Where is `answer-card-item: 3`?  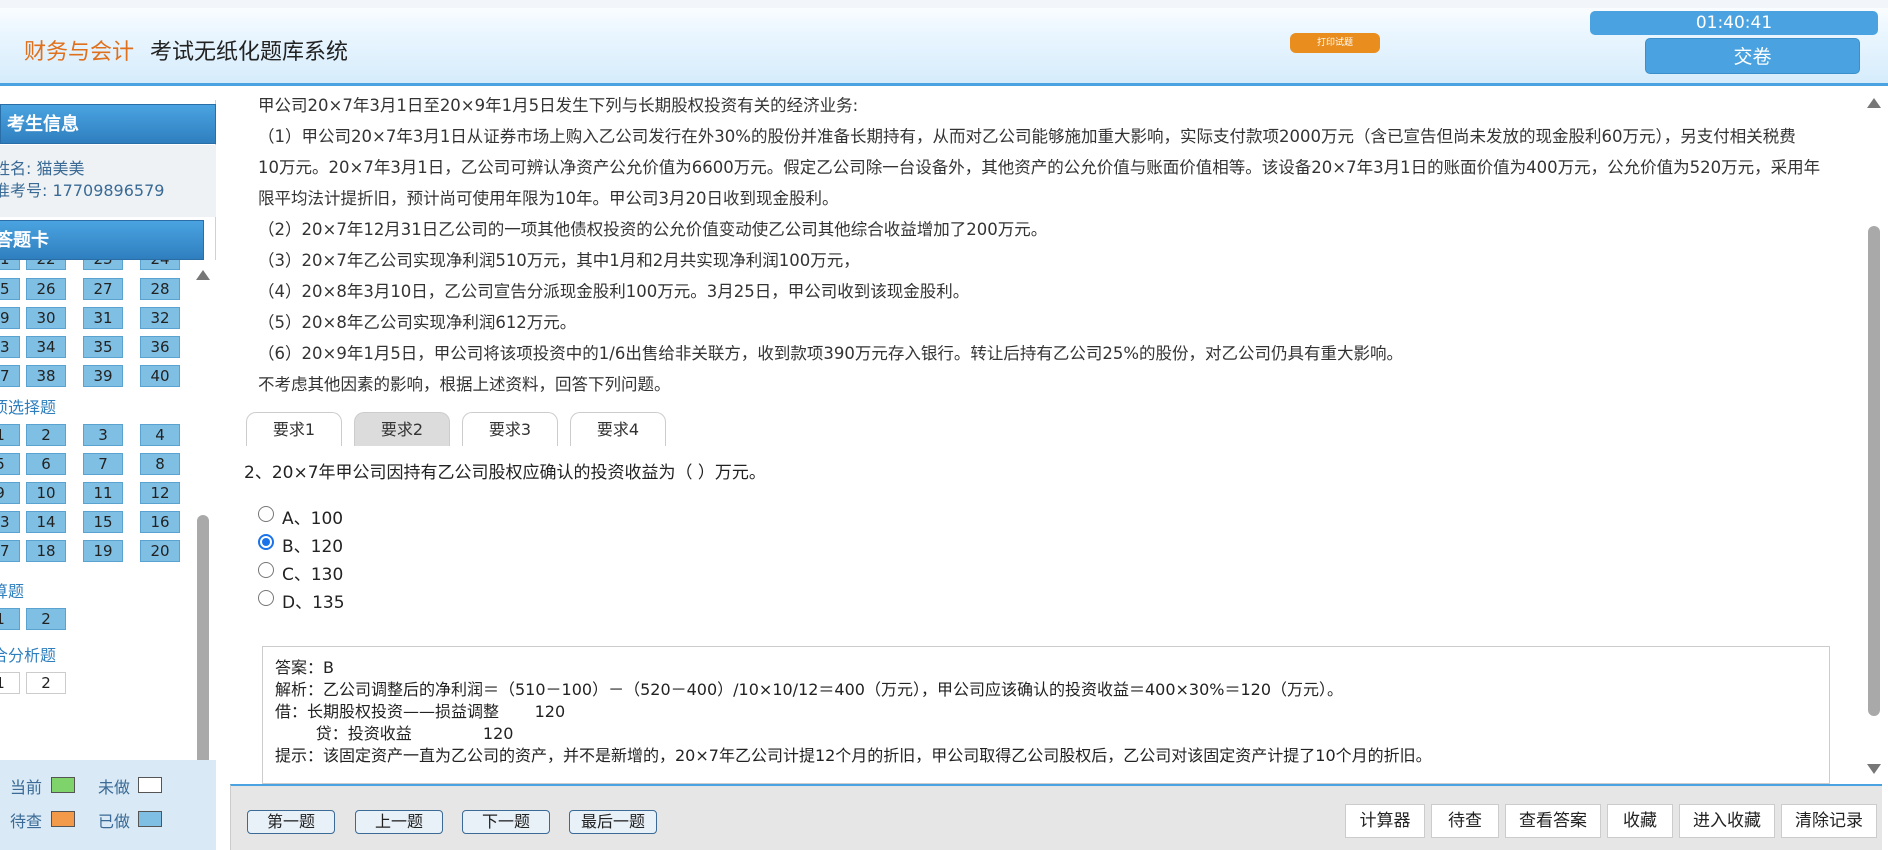 answer-card-item: 3 is located at coordinates (103, 435).